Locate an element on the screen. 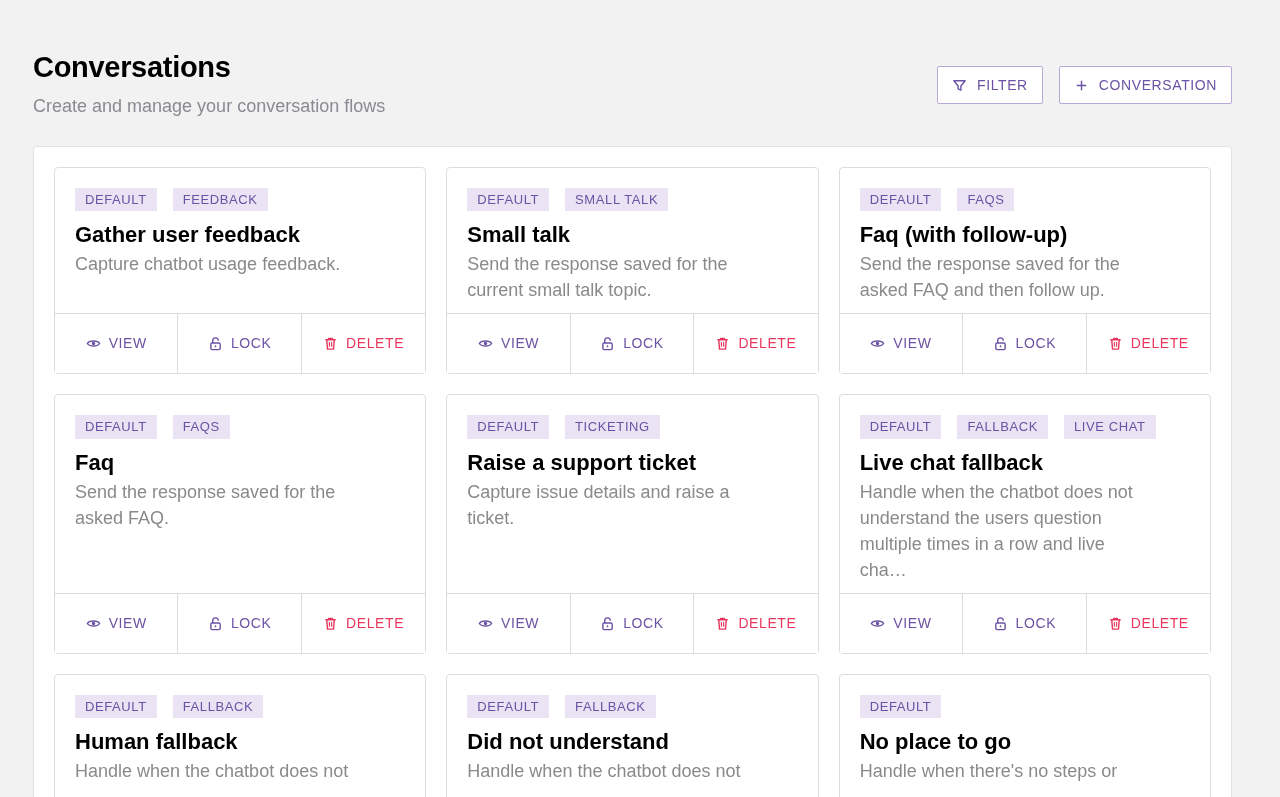 This screenshot has width=1280, height=797. page-title: Conversations is located at coordinates (132, 67).